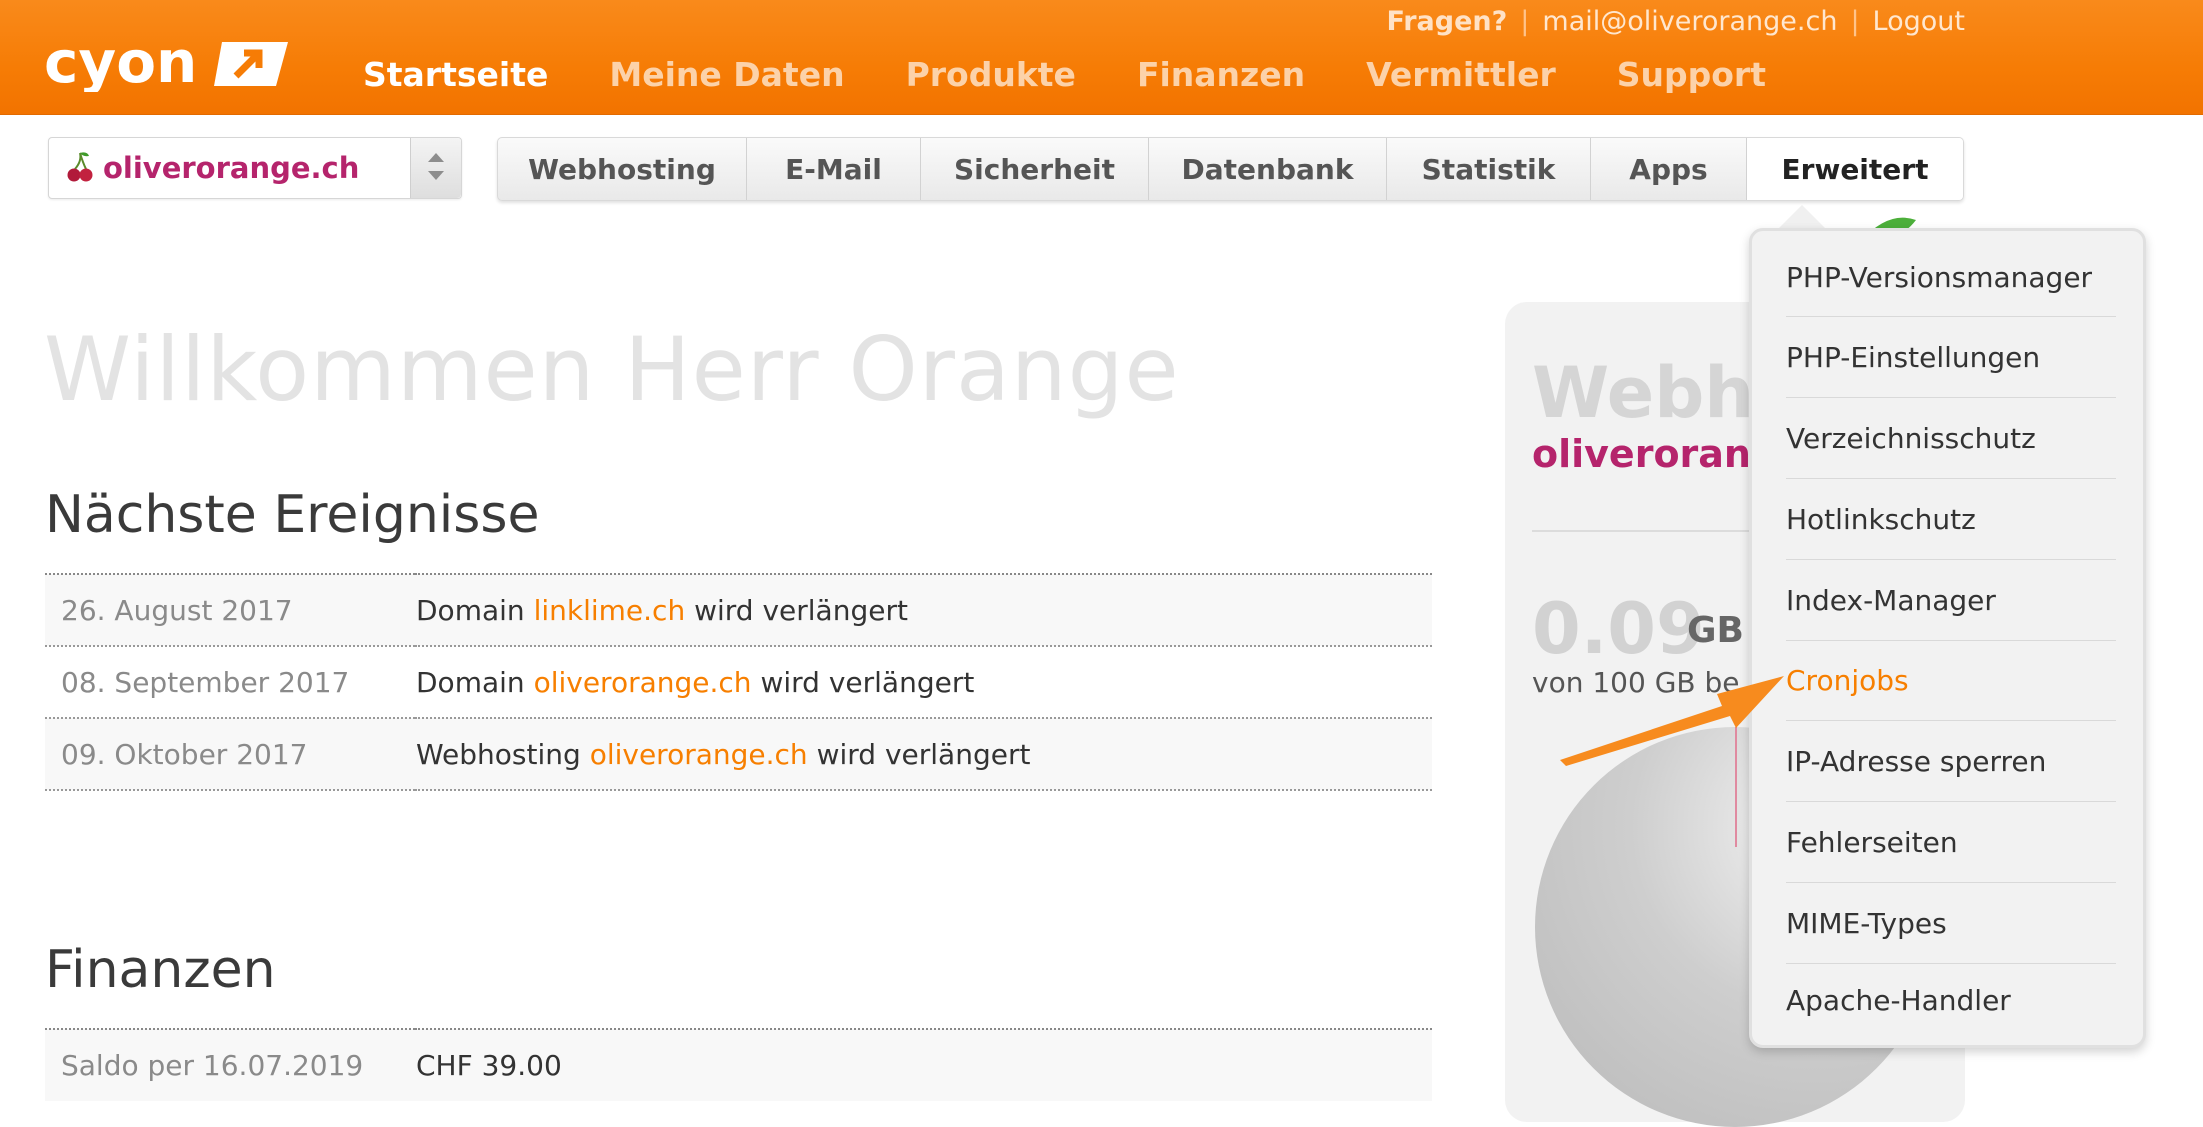 Image resolution: width=2203 pixels, height=1127 pixels. Describe the element at coordinates (923, 610) in the screenshot. I see `event-text: Domain linklime.ch wird verlängert` at that location.